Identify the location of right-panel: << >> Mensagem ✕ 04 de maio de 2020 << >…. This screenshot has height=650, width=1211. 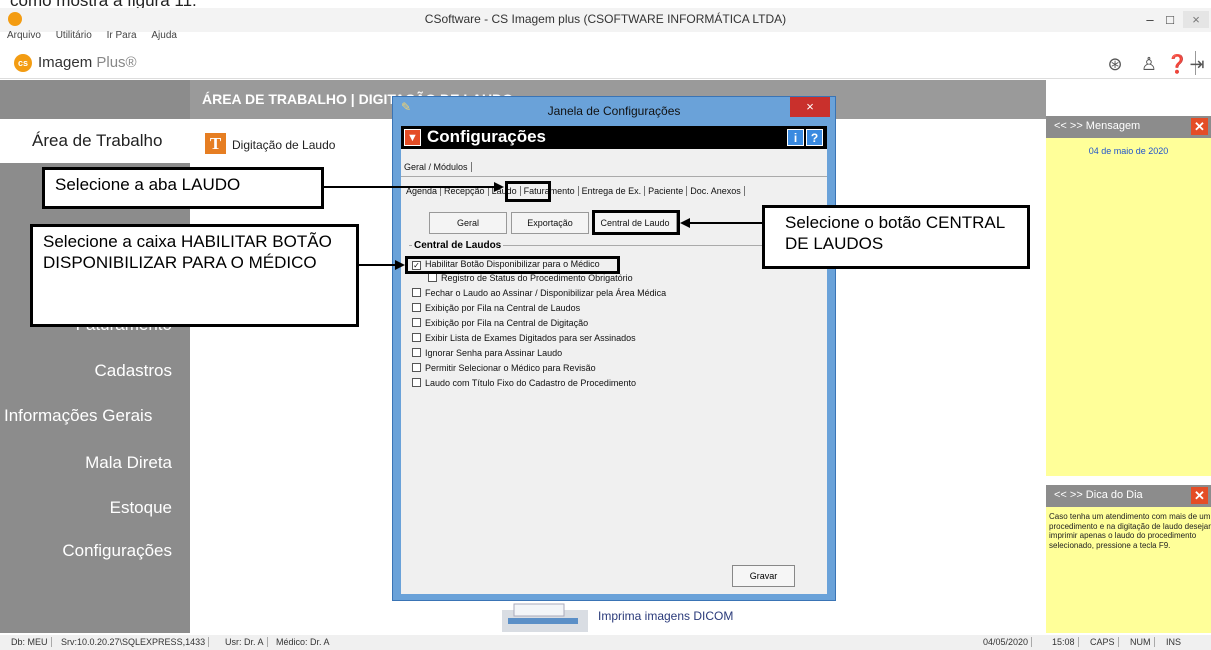
(1128, 356).